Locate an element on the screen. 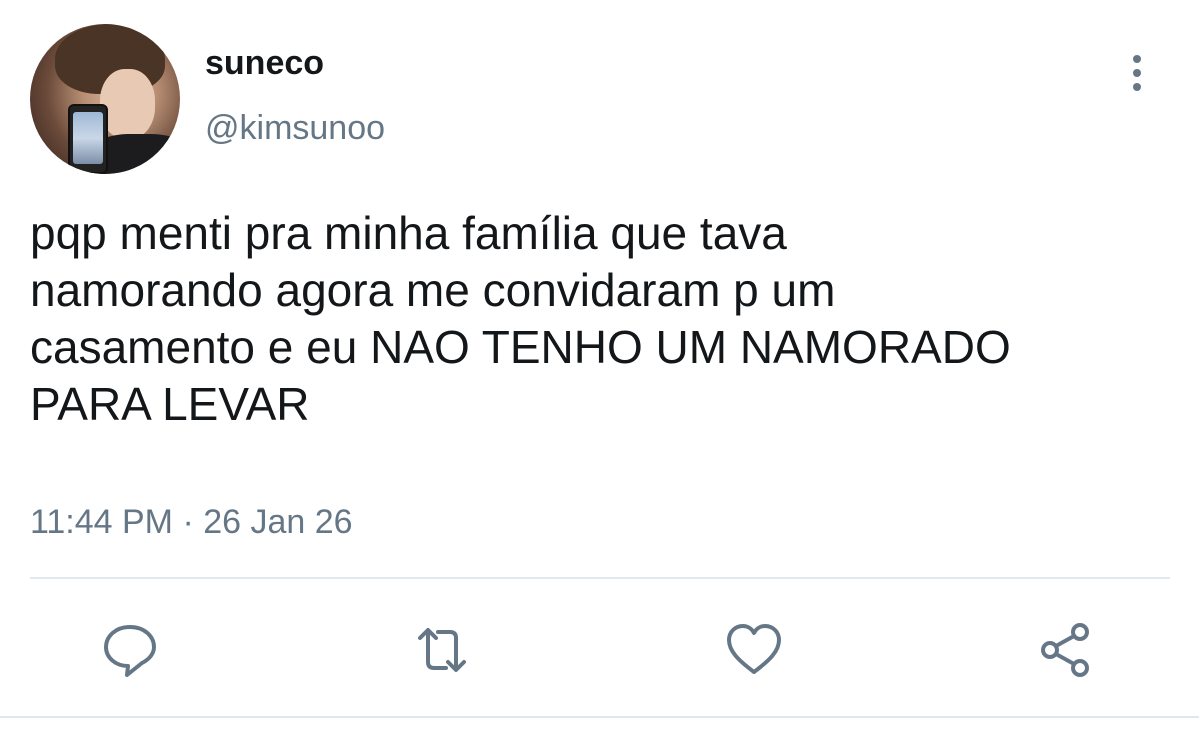 This screenshot has width=1199, height=737. user-handle: @kimsunoo is located at coordinates (295, 128).